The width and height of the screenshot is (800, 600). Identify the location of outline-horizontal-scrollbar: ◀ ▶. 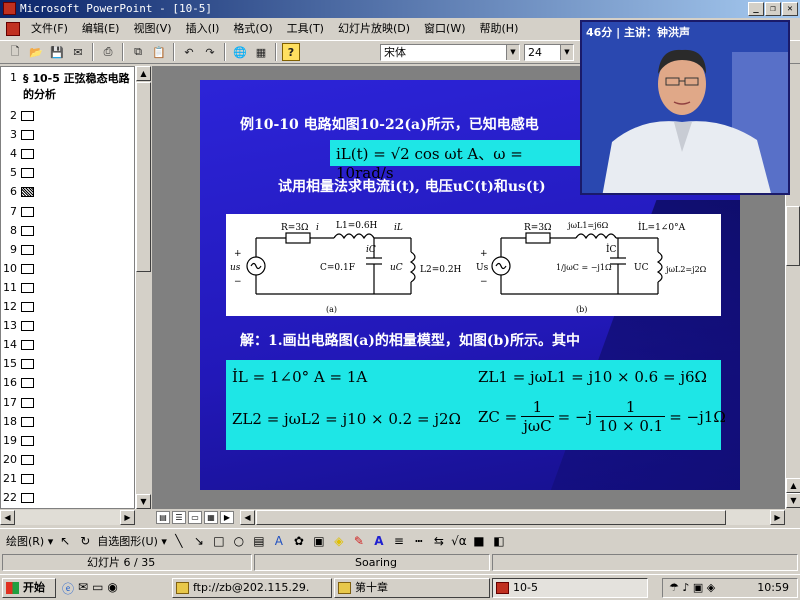
(67, 517).